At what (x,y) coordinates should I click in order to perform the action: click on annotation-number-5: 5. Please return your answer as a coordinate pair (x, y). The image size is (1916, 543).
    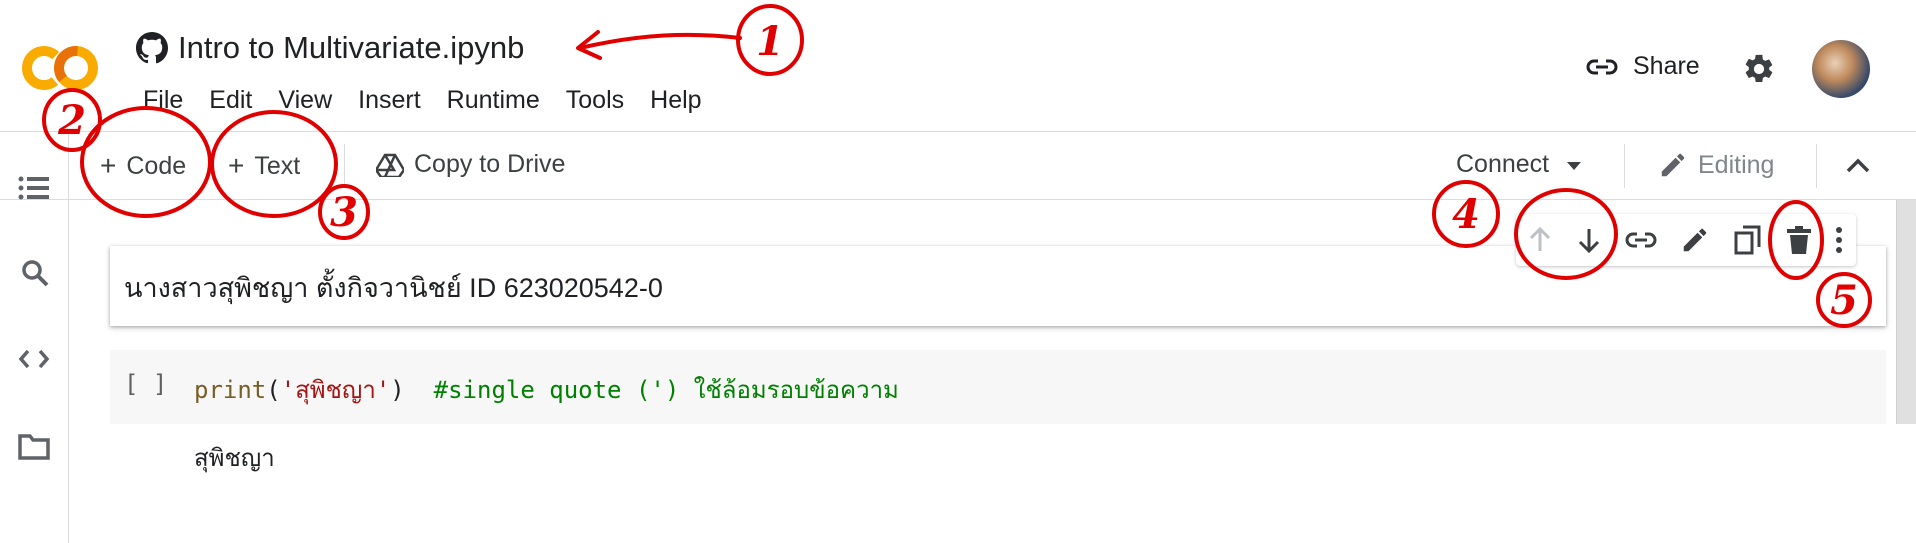
    Looking at the image, I should click on (1844, 300).